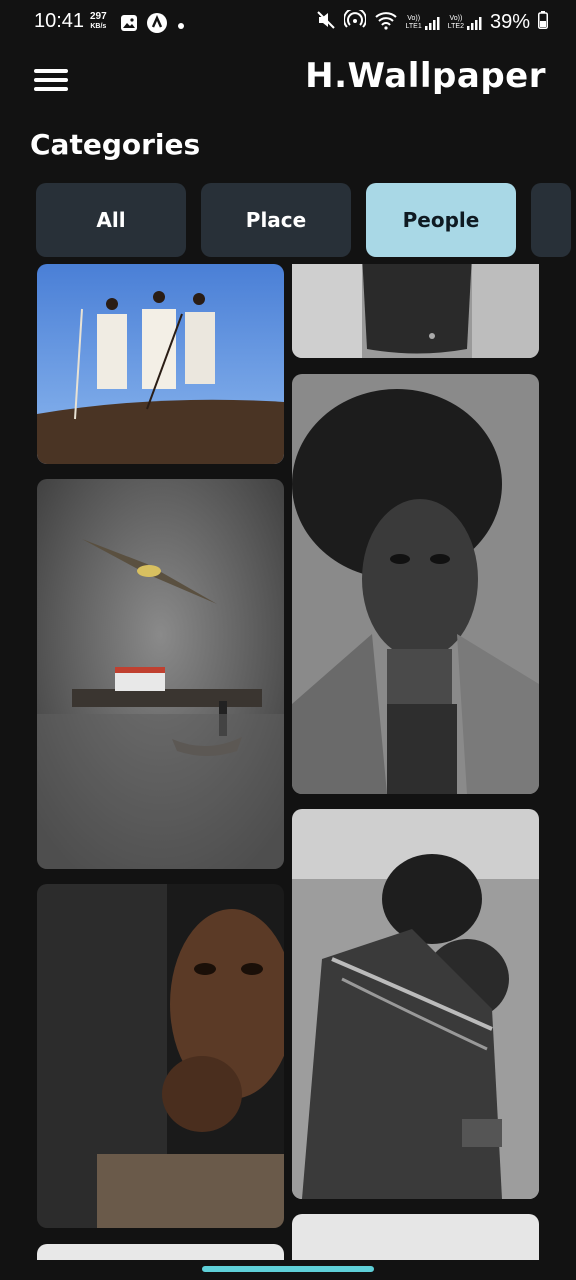 This screenshot has width=576, height=1280. What do you see at coordinates (415, 311) in the screenshot?
I see `wallpaper-tile-torso` at bounding box center [415, 311].